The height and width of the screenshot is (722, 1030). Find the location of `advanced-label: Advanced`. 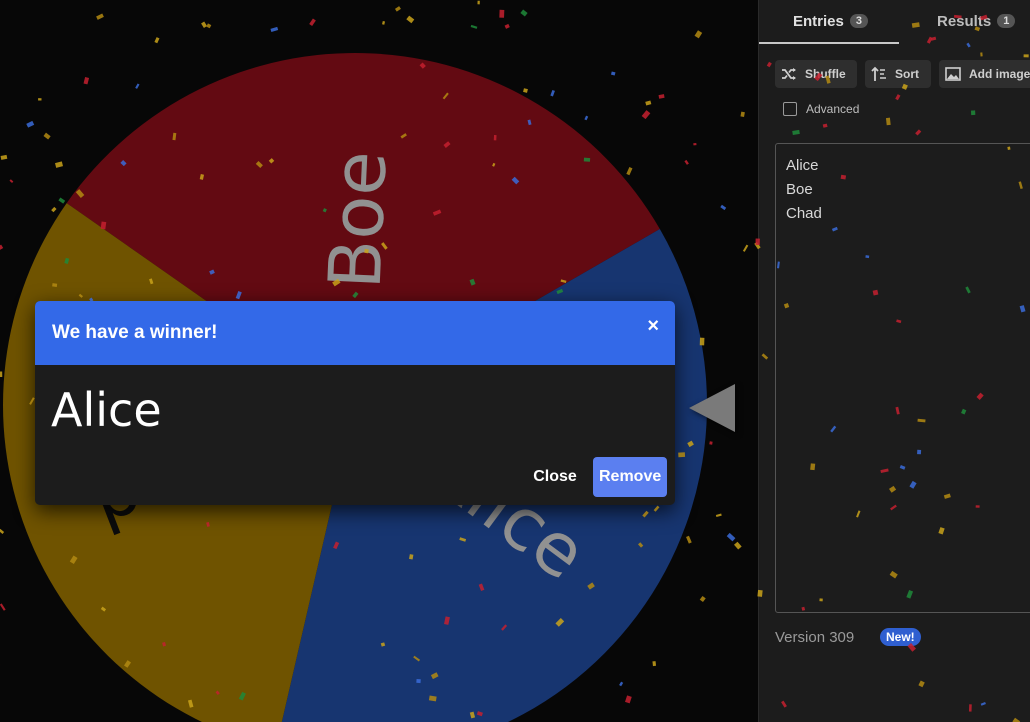

advanced-label: Advanced is located at coordinates (833, 109).